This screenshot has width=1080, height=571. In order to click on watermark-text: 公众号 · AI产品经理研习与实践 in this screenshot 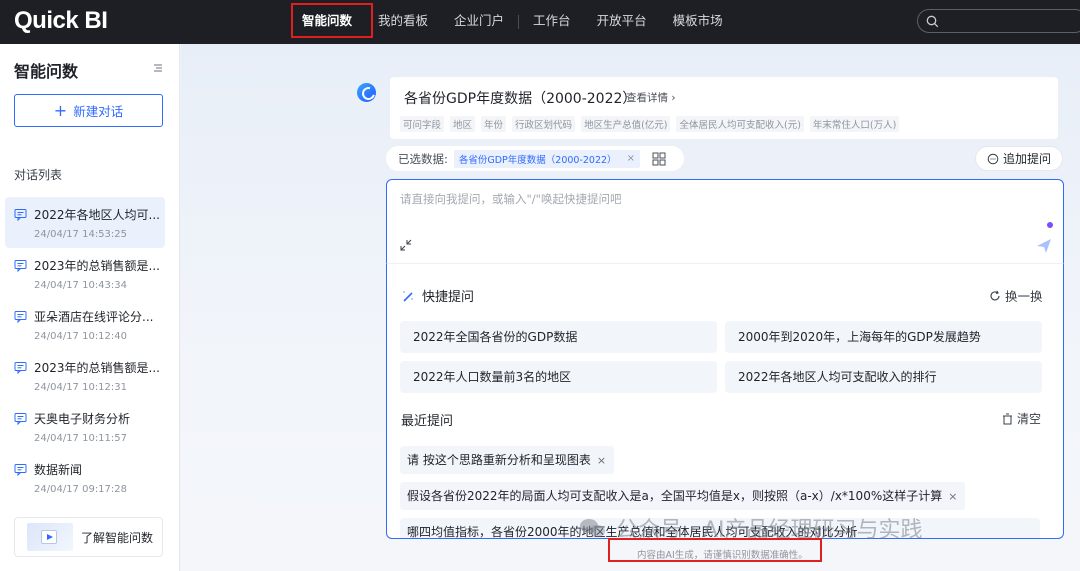, I will do `click(769, 530)`.